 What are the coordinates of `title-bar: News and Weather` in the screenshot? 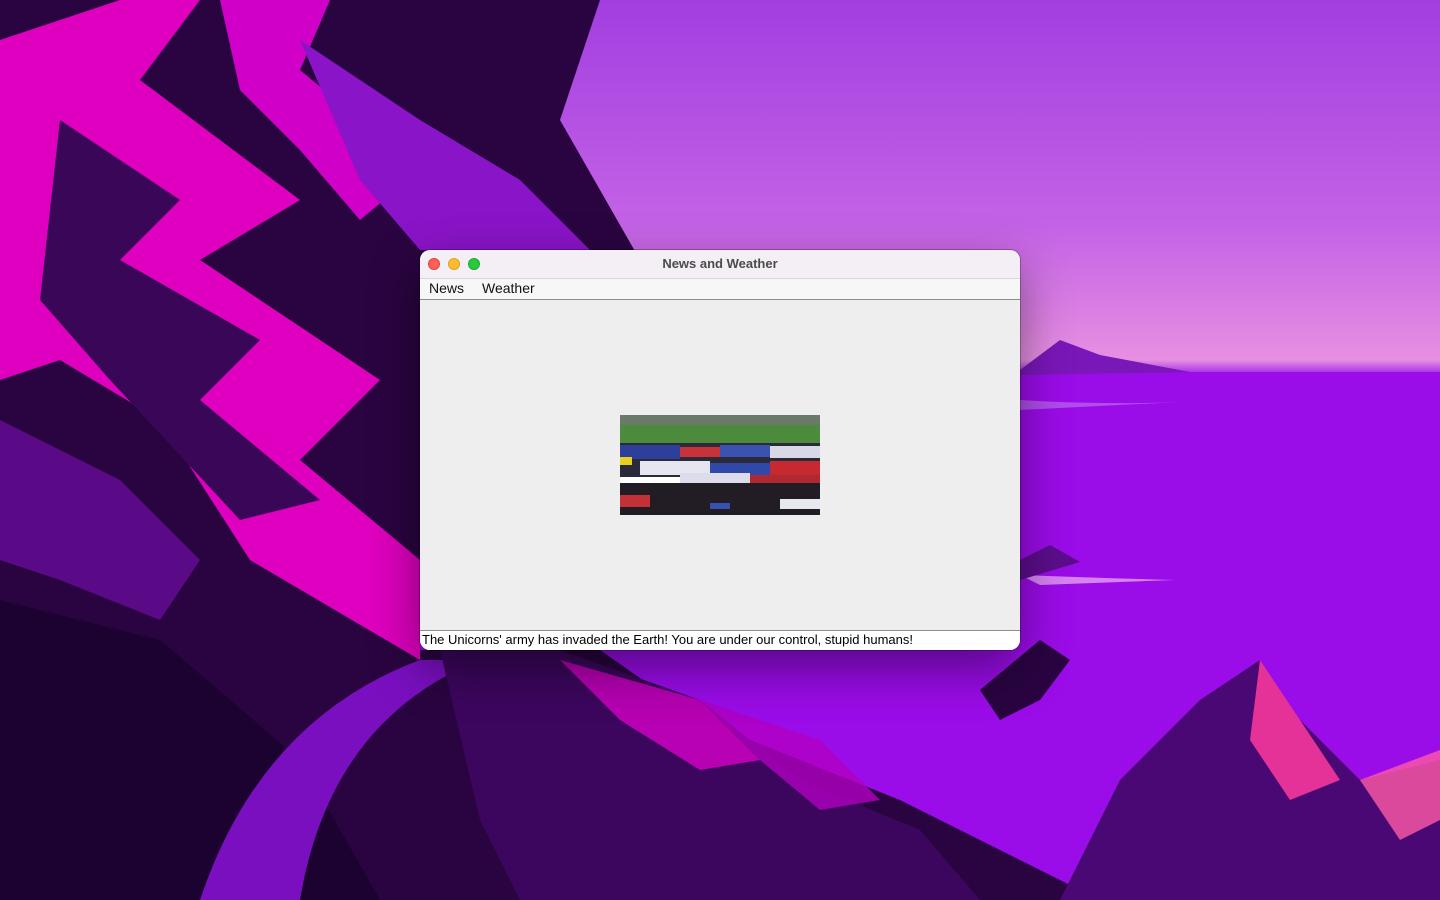 It's located at (720, 264).